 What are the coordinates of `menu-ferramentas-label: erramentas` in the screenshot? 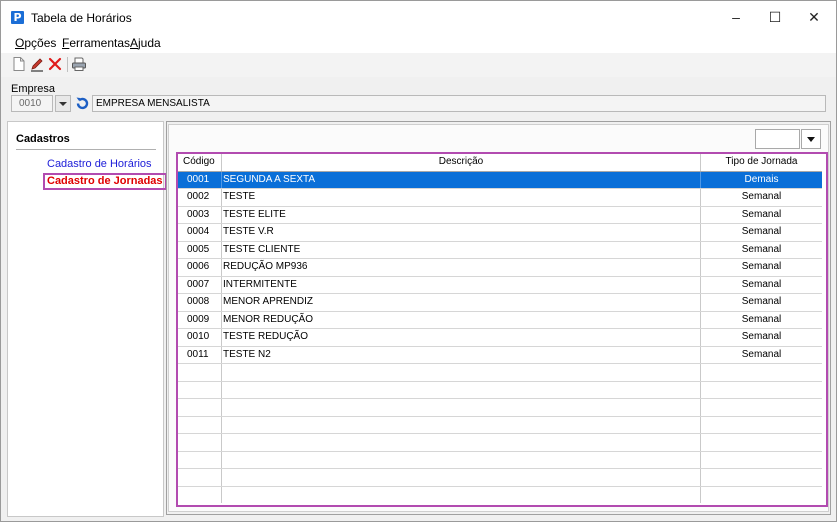 It's located at (100, 43).